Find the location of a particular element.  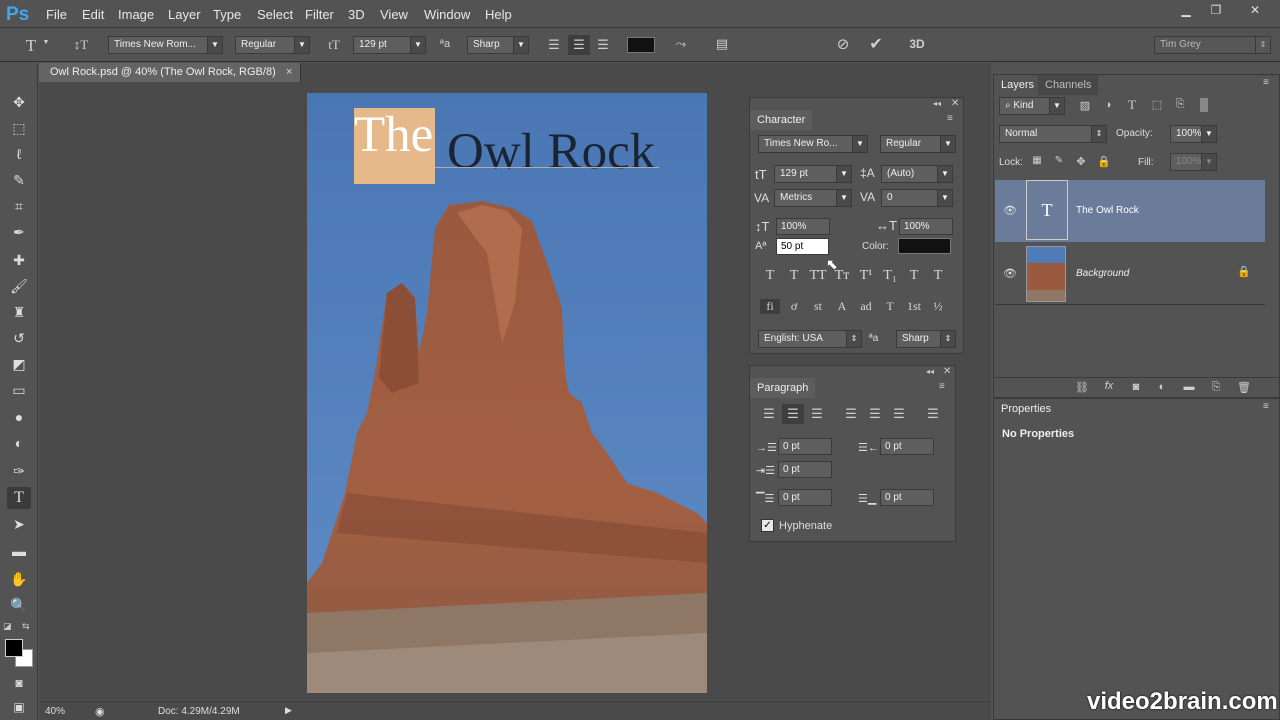

opentype-button-2: st is located at coordinates (818, 306).